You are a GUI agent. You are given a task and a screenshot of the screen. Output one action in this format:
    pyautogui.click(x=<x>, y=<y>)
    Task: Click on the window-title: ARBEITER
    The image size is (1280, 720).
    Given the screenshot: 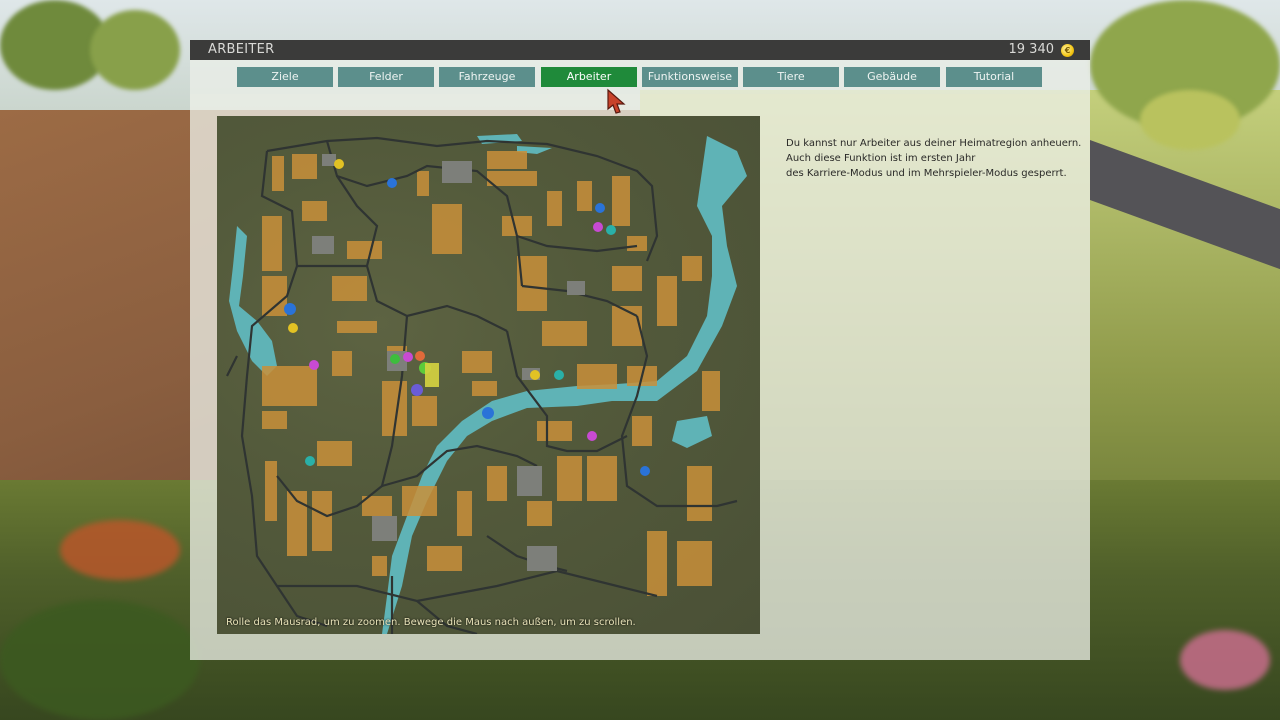 What is the action you would take?
    pyautogui.click(x=241, y=49)
    